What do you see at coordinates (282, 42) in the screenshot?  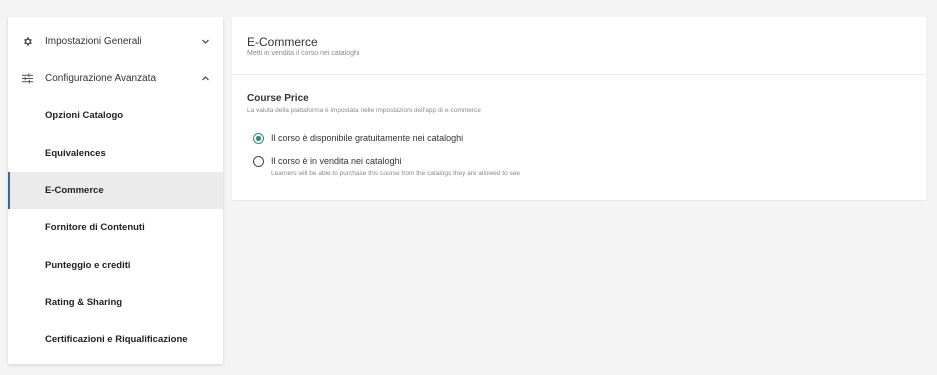 I see `page-title: E-Commerce` at bounding box center [282, 42].